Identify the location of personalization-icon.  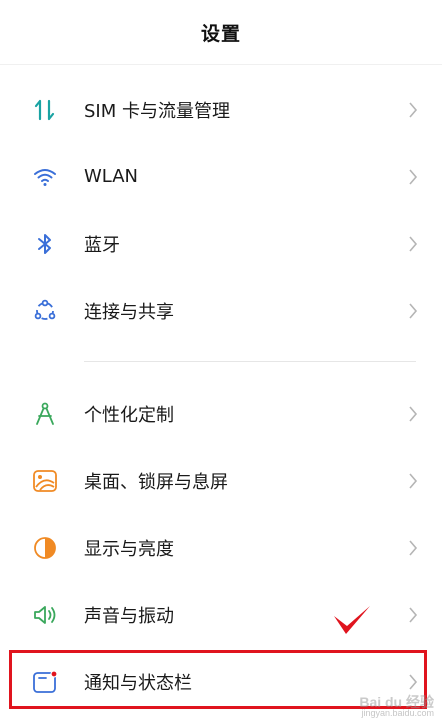
(45, 414).